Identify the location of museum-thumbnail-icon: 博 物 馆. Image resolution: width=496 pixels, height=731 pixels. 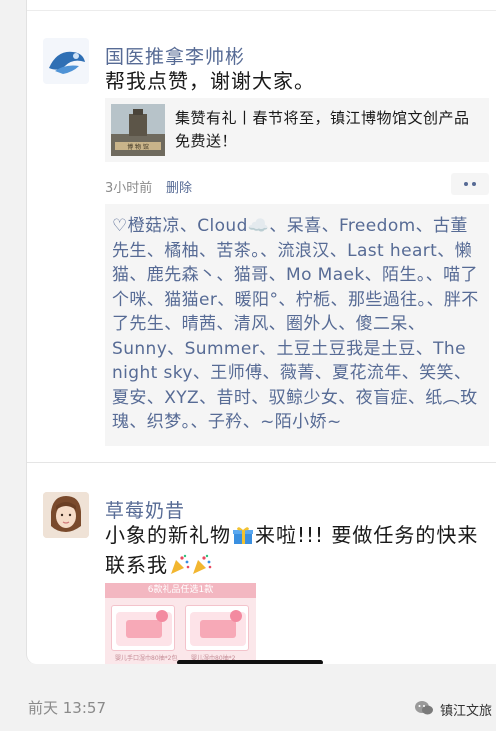
(138, 130).